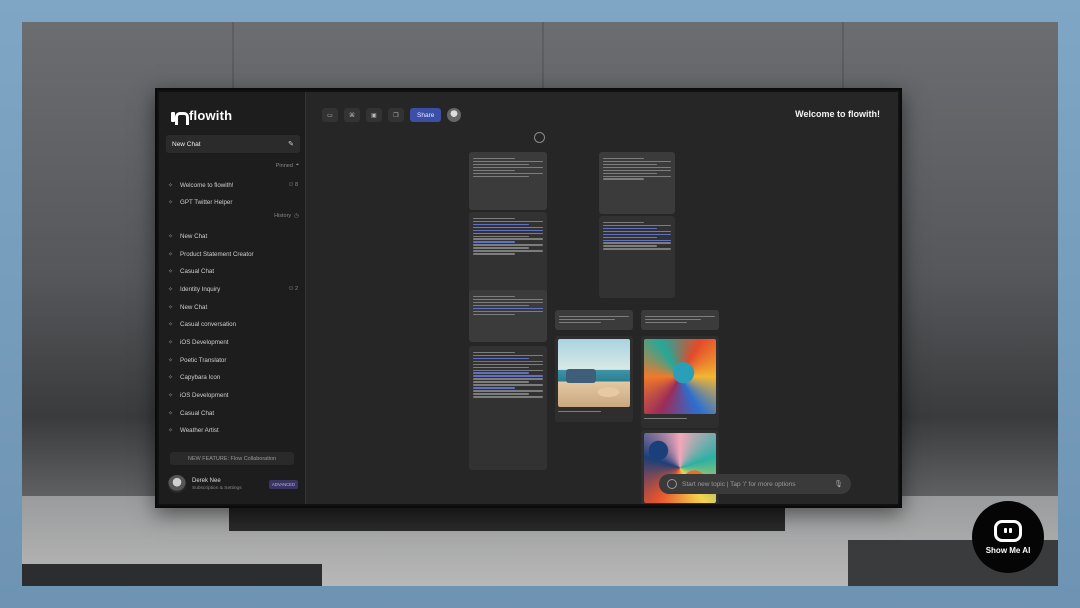 The image size is (1080, 608). I want to click on sidebar-item: ✧ Weather Artist, so click(233, 430).